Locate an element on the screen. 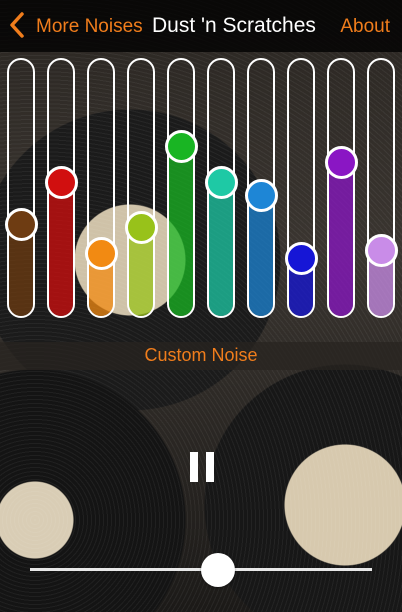 Image resolution: width=402 pixels, height=612 pixels. more-noises-button: More Noises is located at coordinates (89, 27).